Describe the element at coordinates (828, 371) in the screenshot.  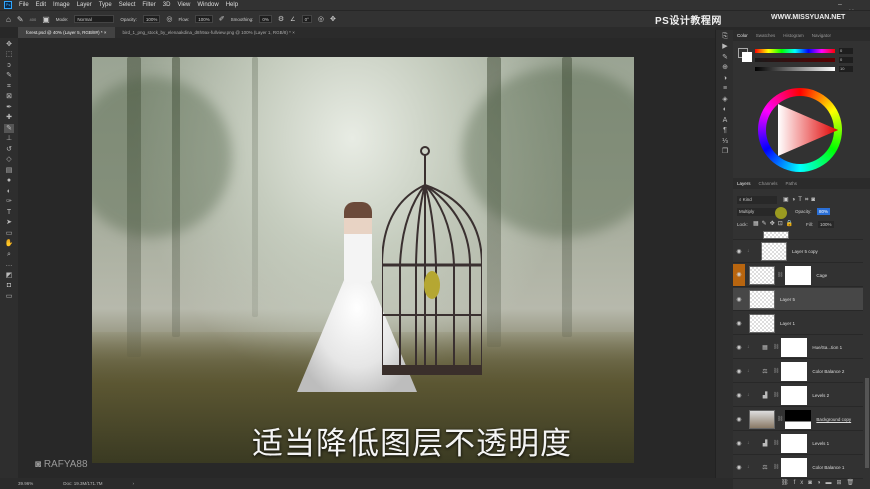
I see `layer-name: Color Balance 2` at that location.